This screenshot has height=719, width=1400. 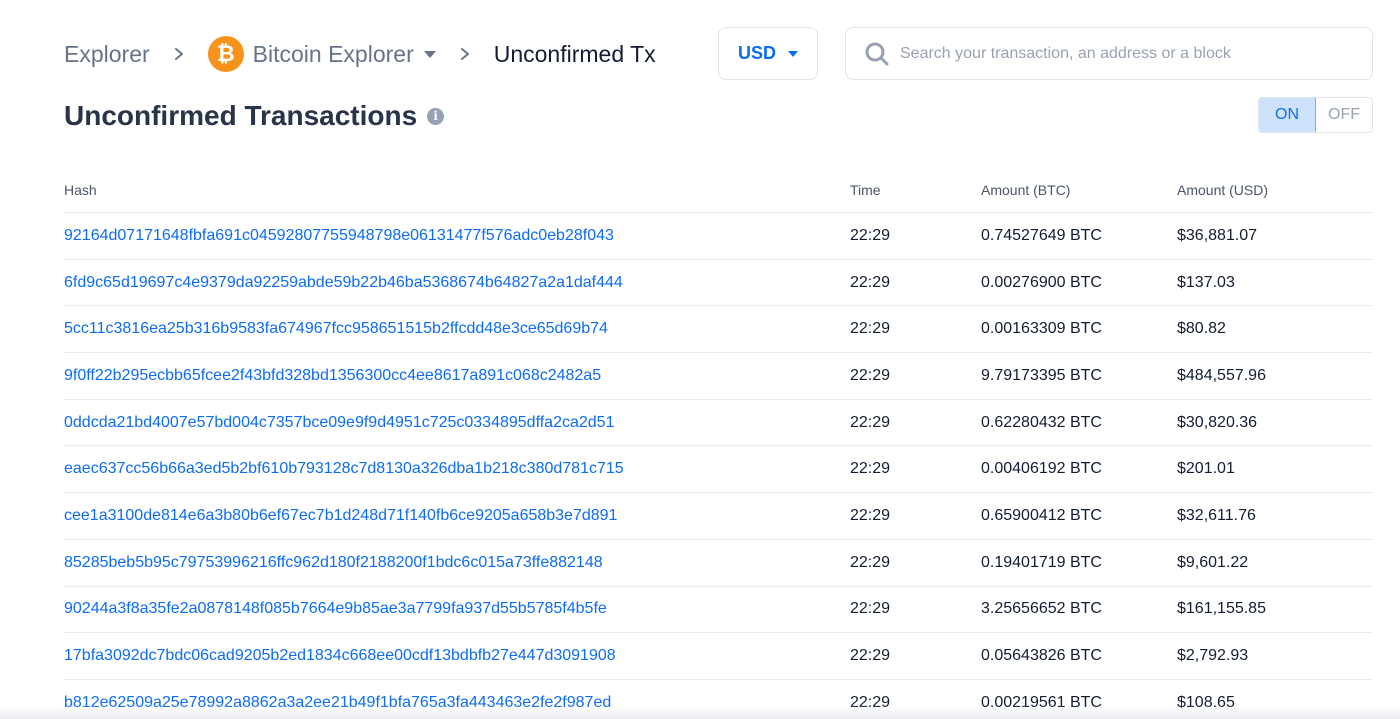 What do you see at coordinates (1041, 282) in the screenshot?
I see `tx-amount-btc: 0.00276900 BTC` at bounding box center [1041, 282].